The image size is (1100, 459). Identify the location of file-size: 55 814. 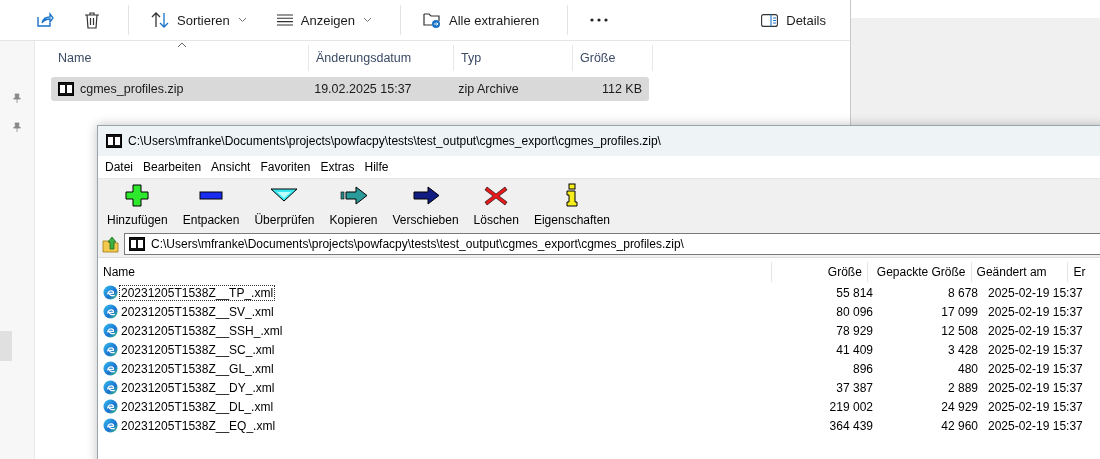
(854, 292).